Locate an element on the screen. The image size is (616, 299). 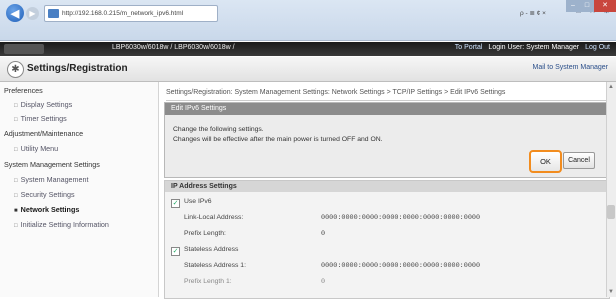
panel-title: Edit IPv6 Settings is located at coordinates (387, 109).